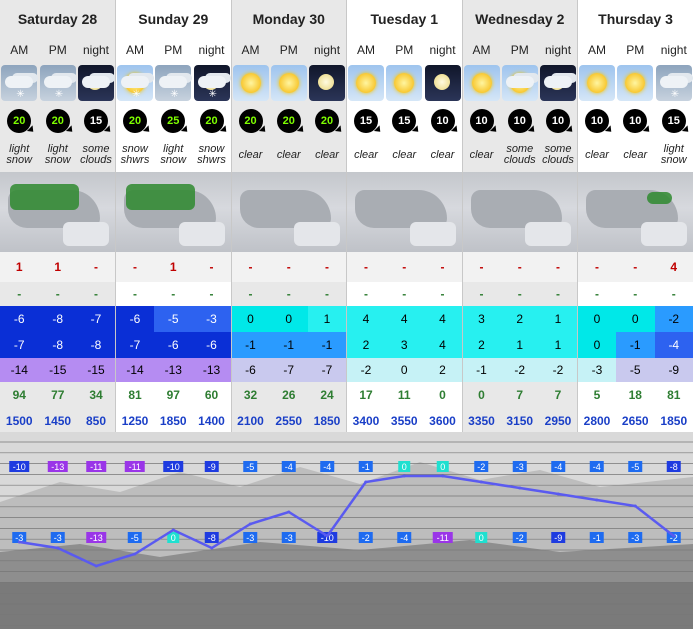 This screenshot has width=699, height=629. I want to click on freezing-level: 3400, so click(366, 421).